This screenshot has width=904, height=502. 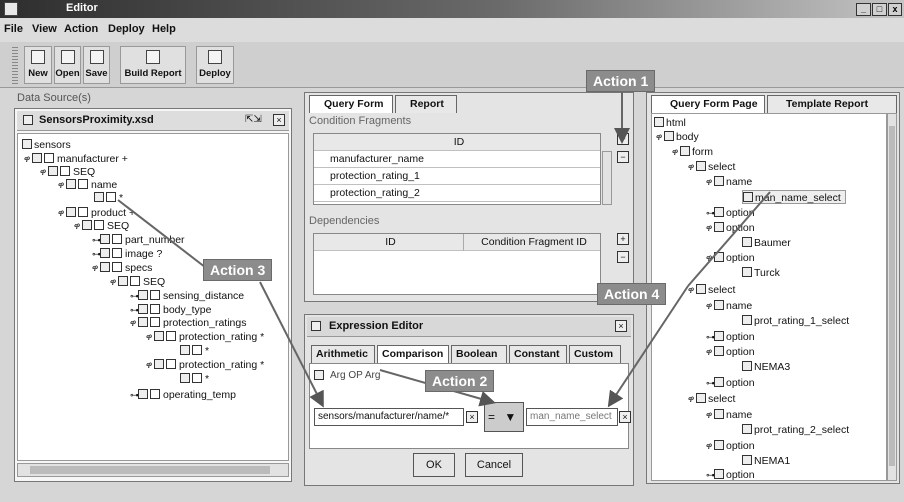 I want to click on callout-action-2: Action 2, so click(x=460, y=381).